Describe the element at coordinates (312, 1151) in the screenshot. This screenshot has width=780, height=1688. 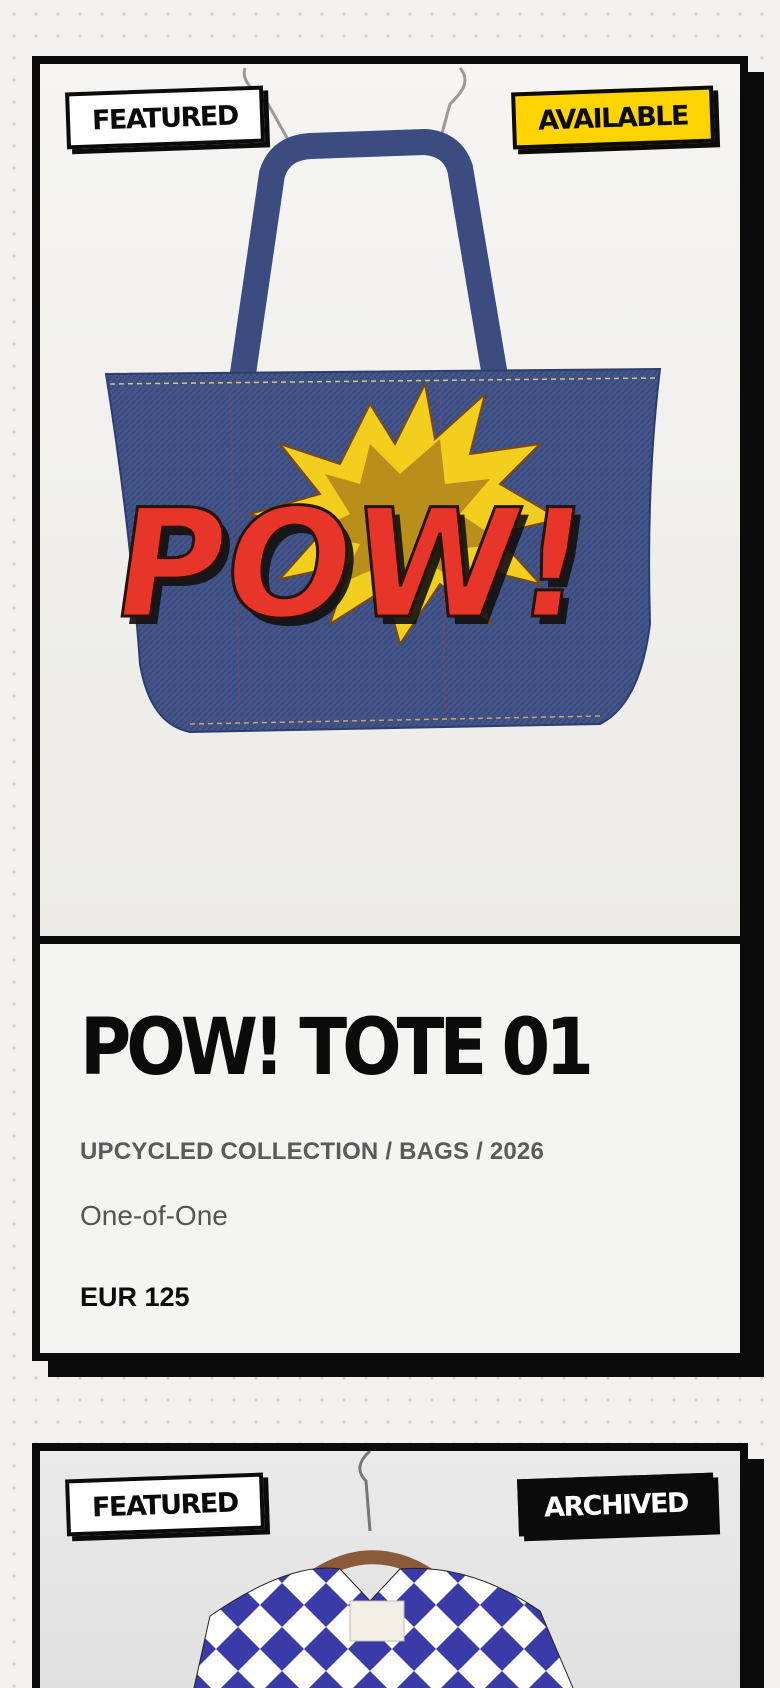
I see `product-category: UPCYCLED COLLECTION / BAGS / 2026` at that location.